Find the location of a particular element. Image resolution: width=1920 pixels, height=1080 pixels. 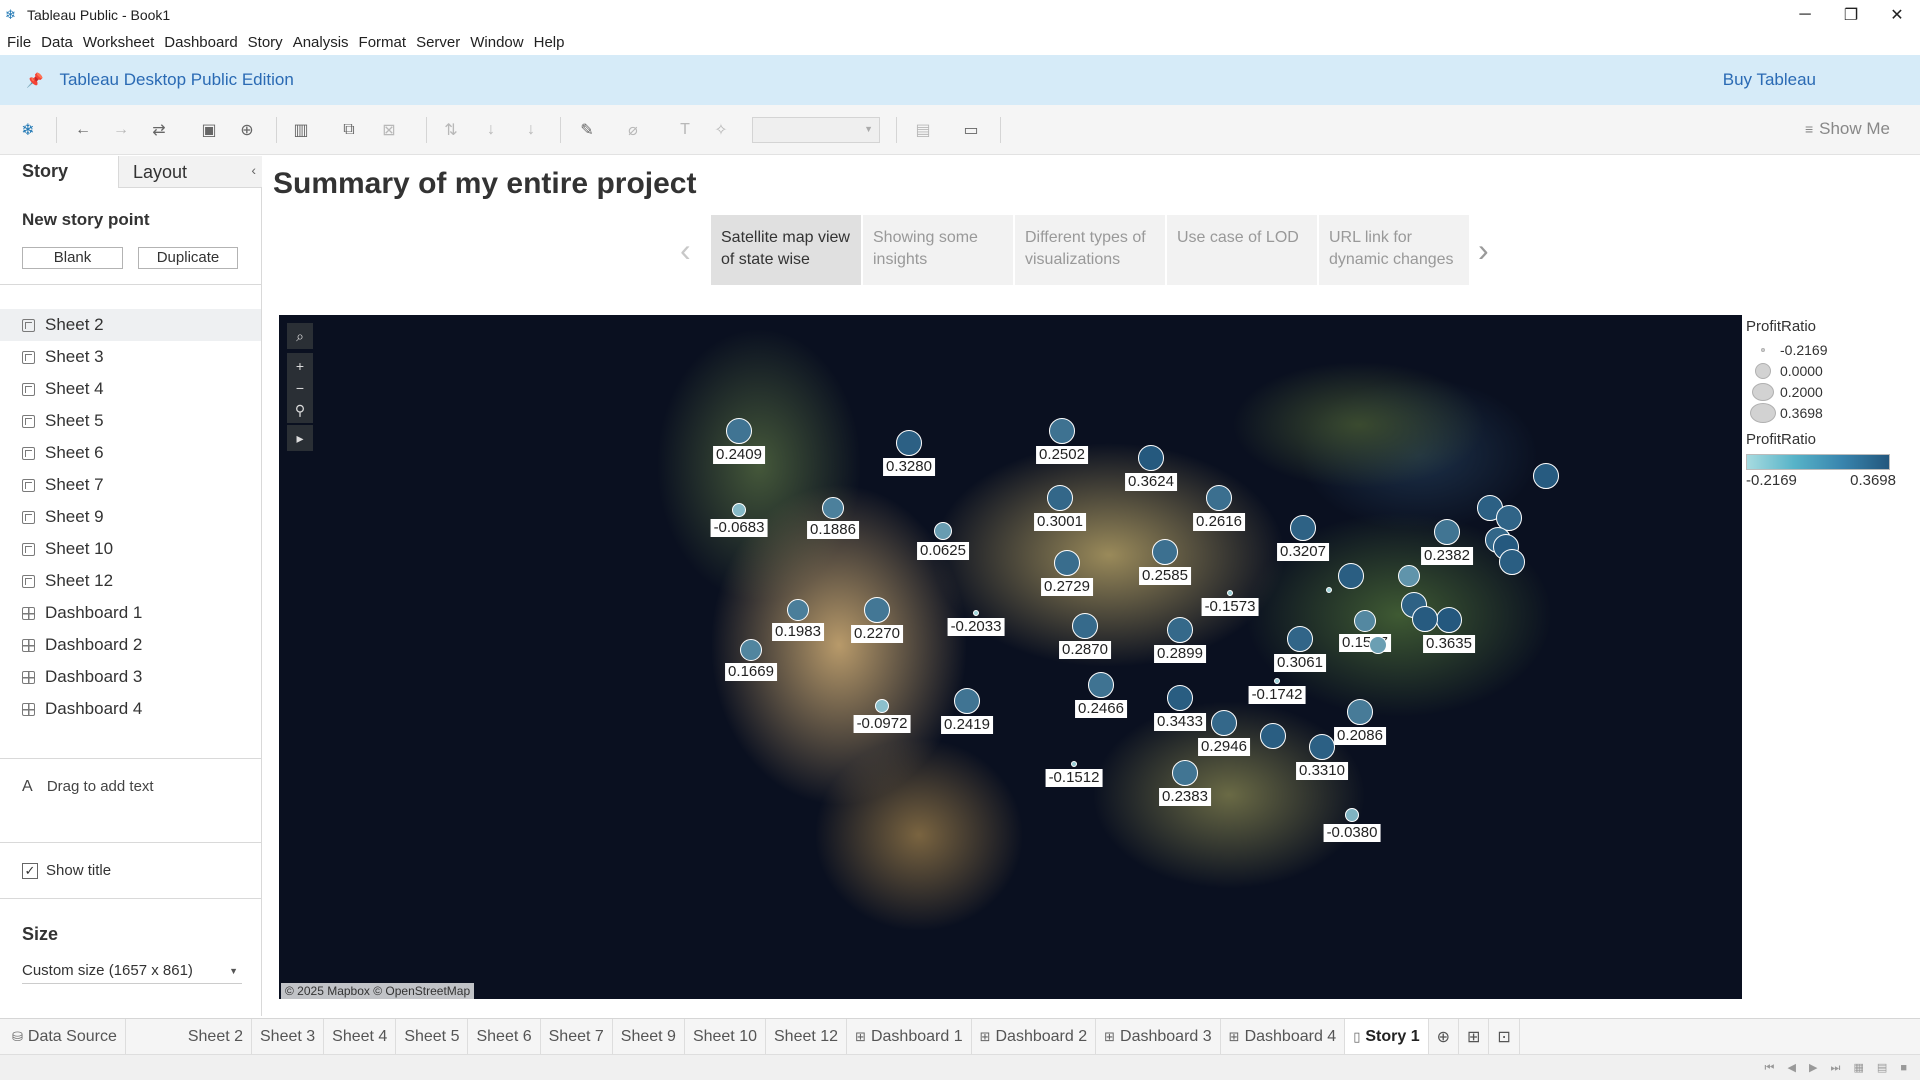

menu-data: Data is located at coordinates (57, 42).